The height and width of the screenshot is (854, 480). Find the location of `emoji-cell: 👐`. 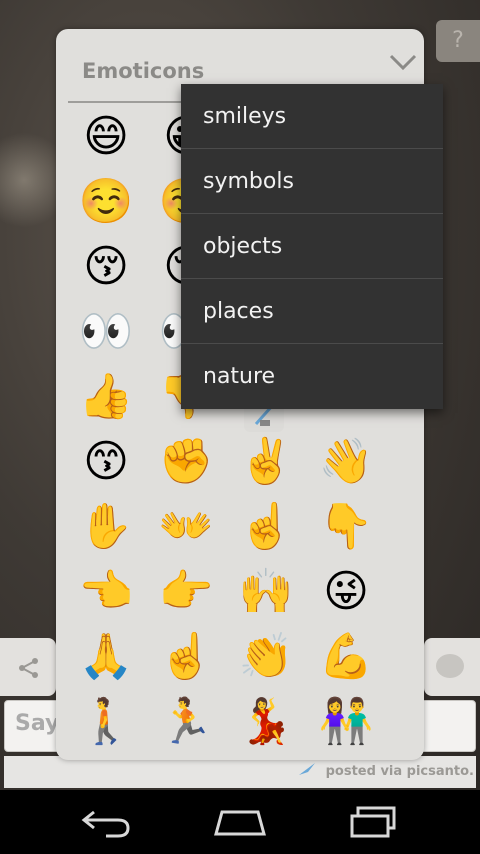

emoji-cell: 👐 is located at coordinates (186, 527).